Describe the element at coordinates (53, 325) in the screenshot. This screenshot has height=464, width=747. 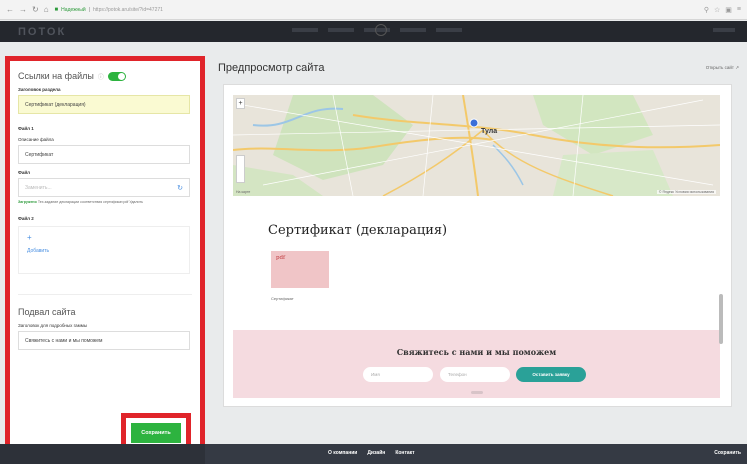
I see `footer-headline-label: Заголовок для подробных гаммы` at that location.